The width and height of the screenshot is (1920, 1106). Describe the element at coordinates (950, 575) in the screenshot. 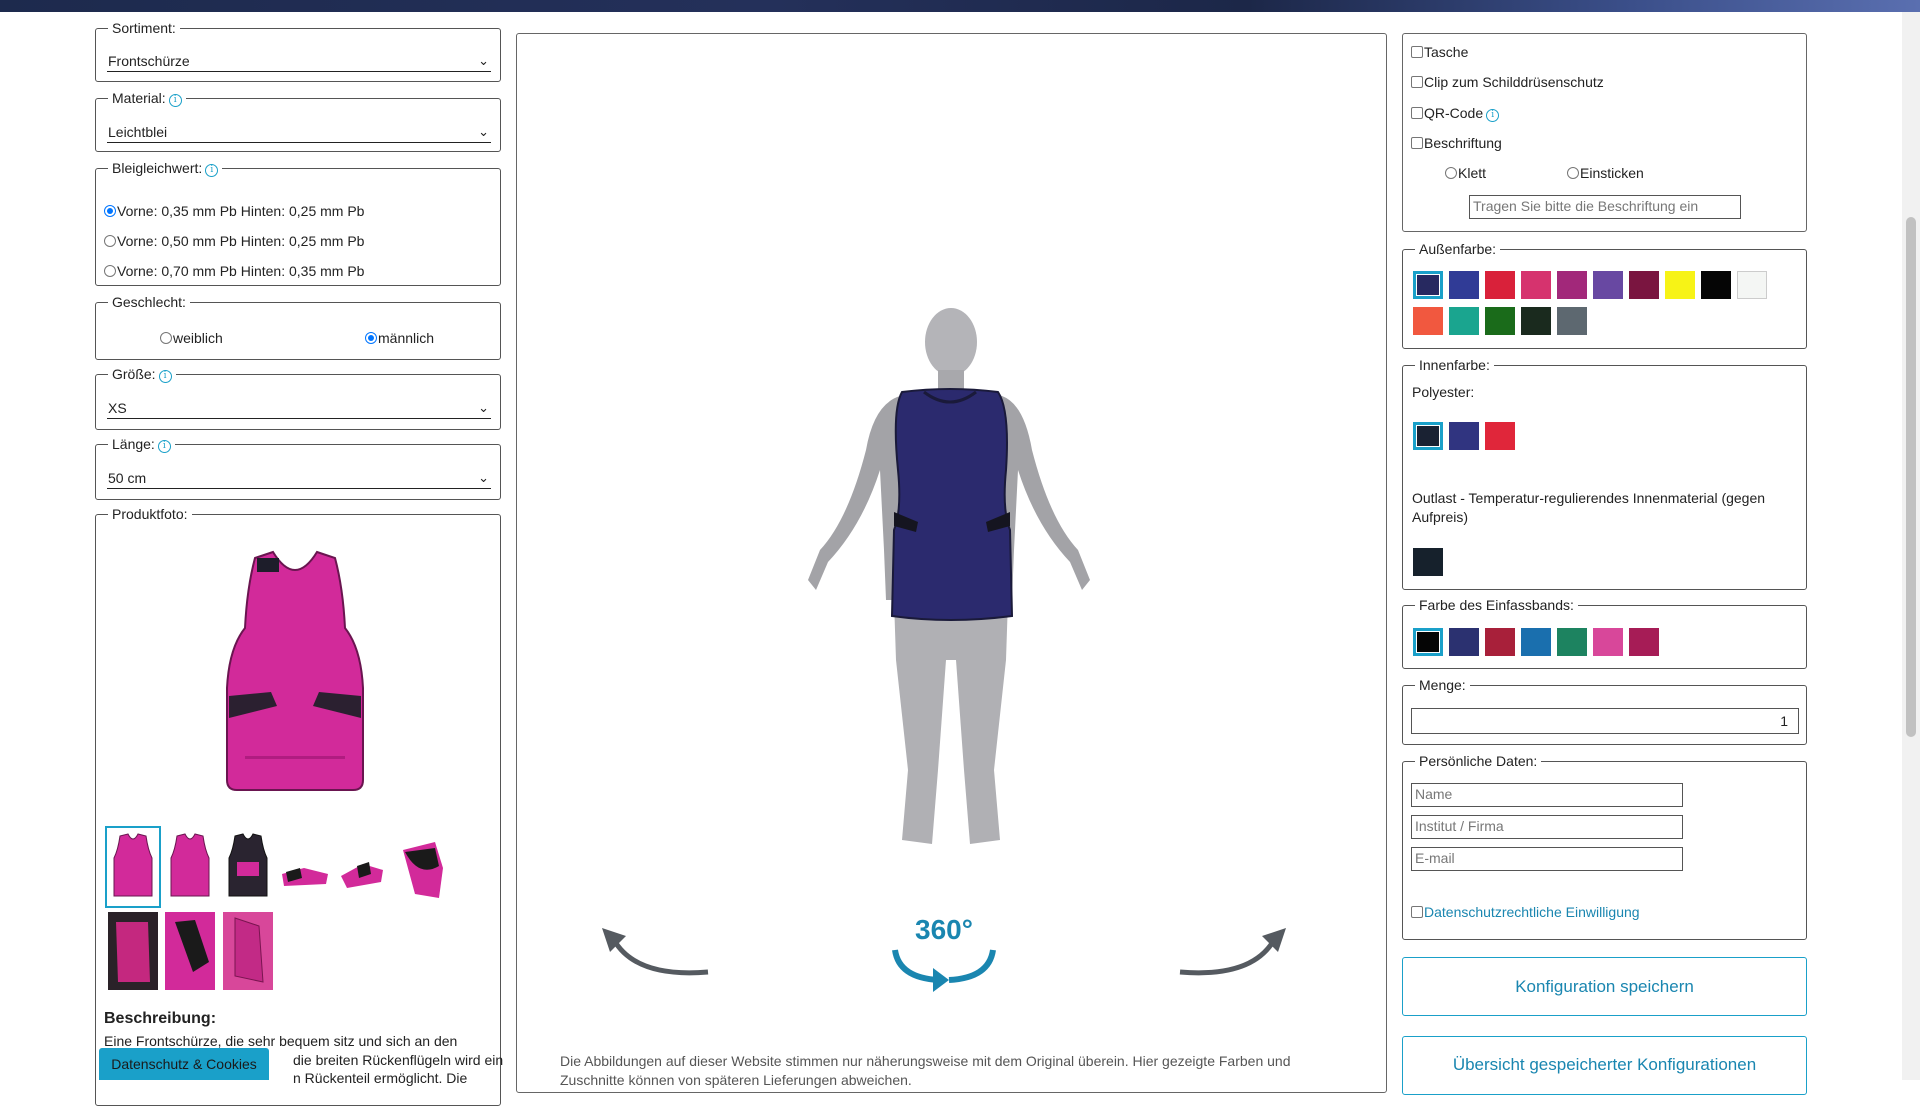

I see `mannequin-3d-view` at that location.